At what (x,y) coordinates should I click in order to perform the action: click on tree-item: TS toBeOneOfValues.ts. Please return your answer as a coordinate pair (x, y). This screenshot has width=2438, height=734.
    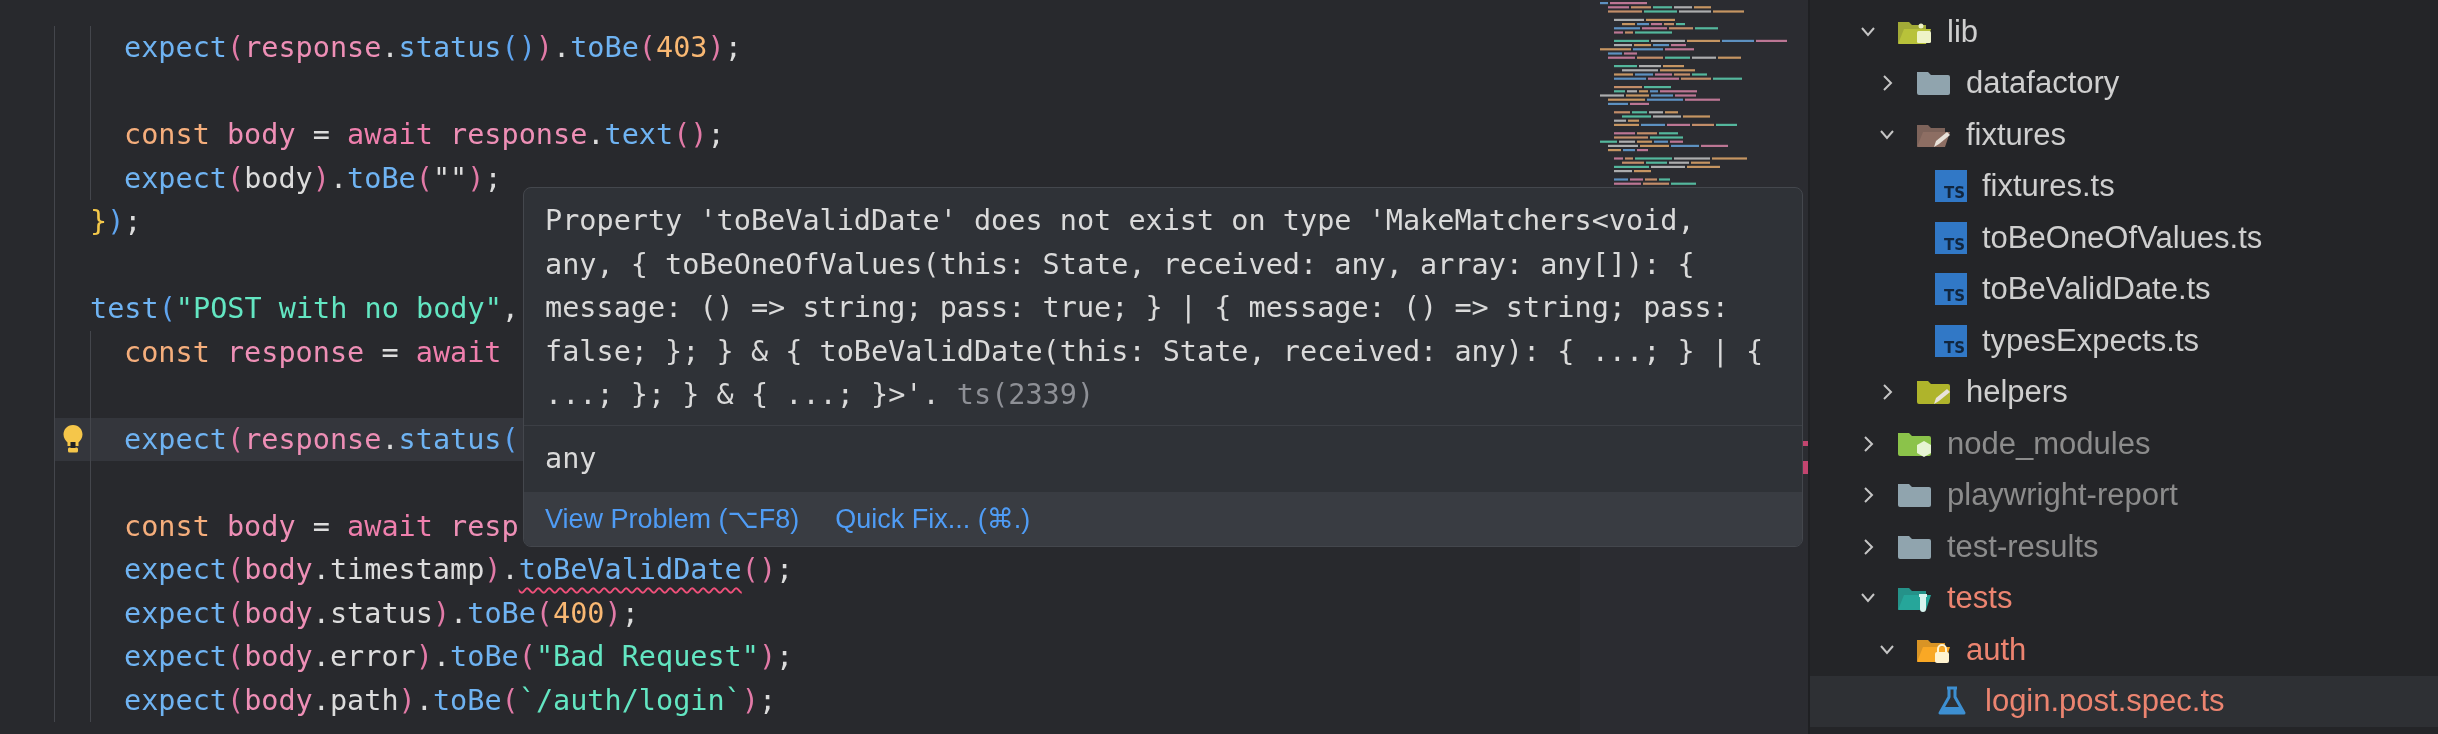
    Looking at the image, I should click on (2124, 238).